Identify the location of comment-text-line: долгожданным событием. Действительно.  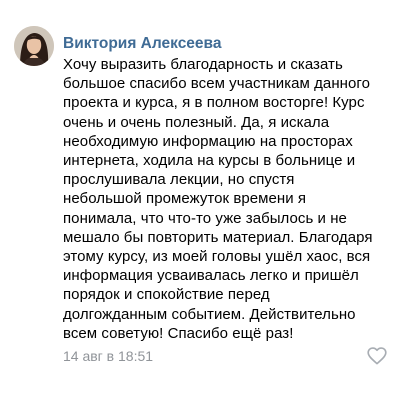
(209, 314).